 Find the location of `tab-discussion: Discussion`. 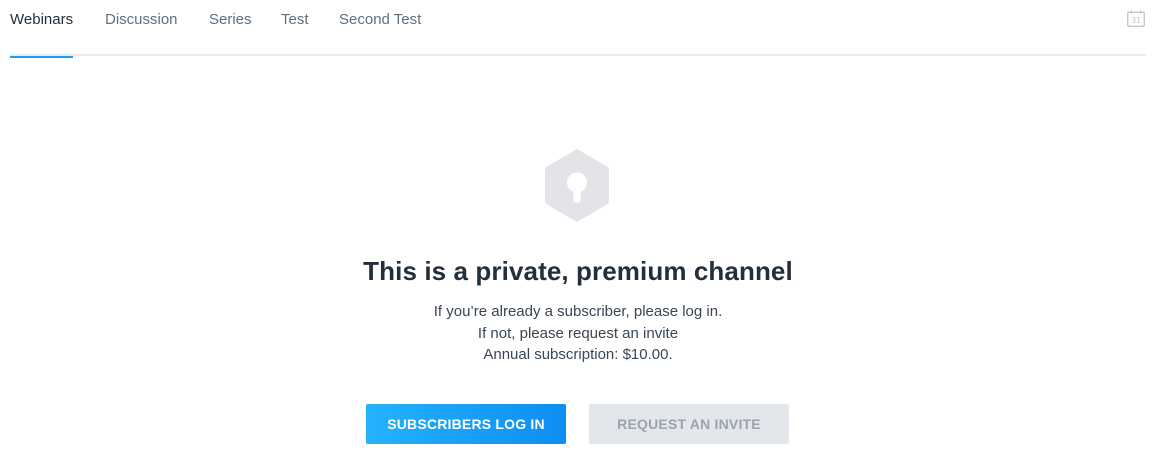

tab-discussion: Discussion is located at coordinates (141, 28).